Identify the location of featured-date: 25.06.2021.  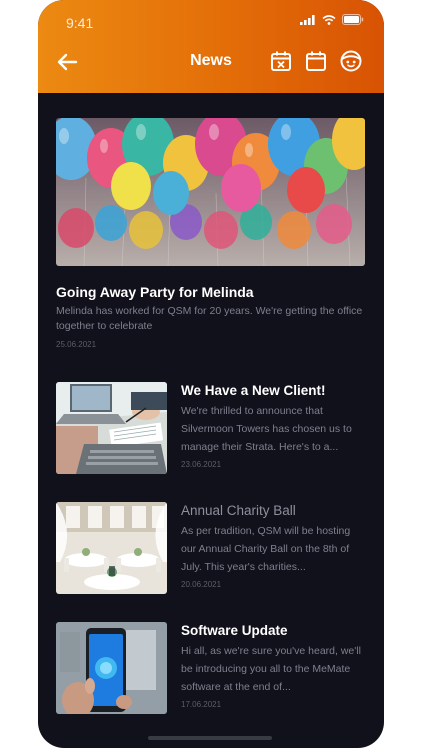
(76, 344).